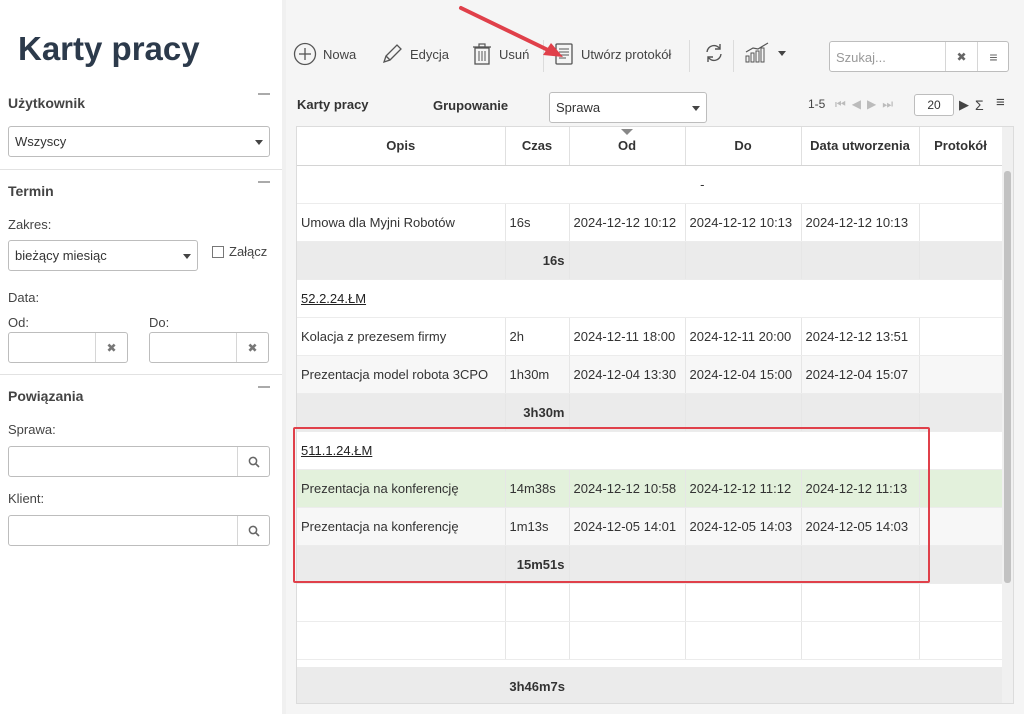 The height and width of the screenshot is (714, 1024). What do you see at coordinates (500, 54) in the screenshot?
I see `delete-button: Usuń` at bounding box center [500, 54].